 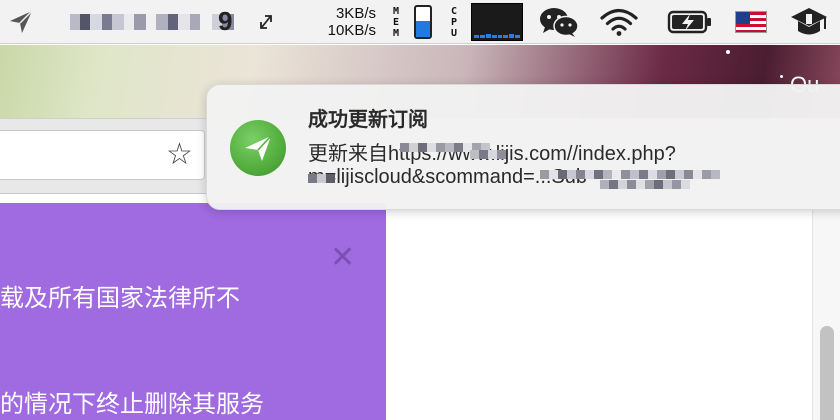 I want to click on notification-title: 成功更新订阅, so click(x=368, y=120).